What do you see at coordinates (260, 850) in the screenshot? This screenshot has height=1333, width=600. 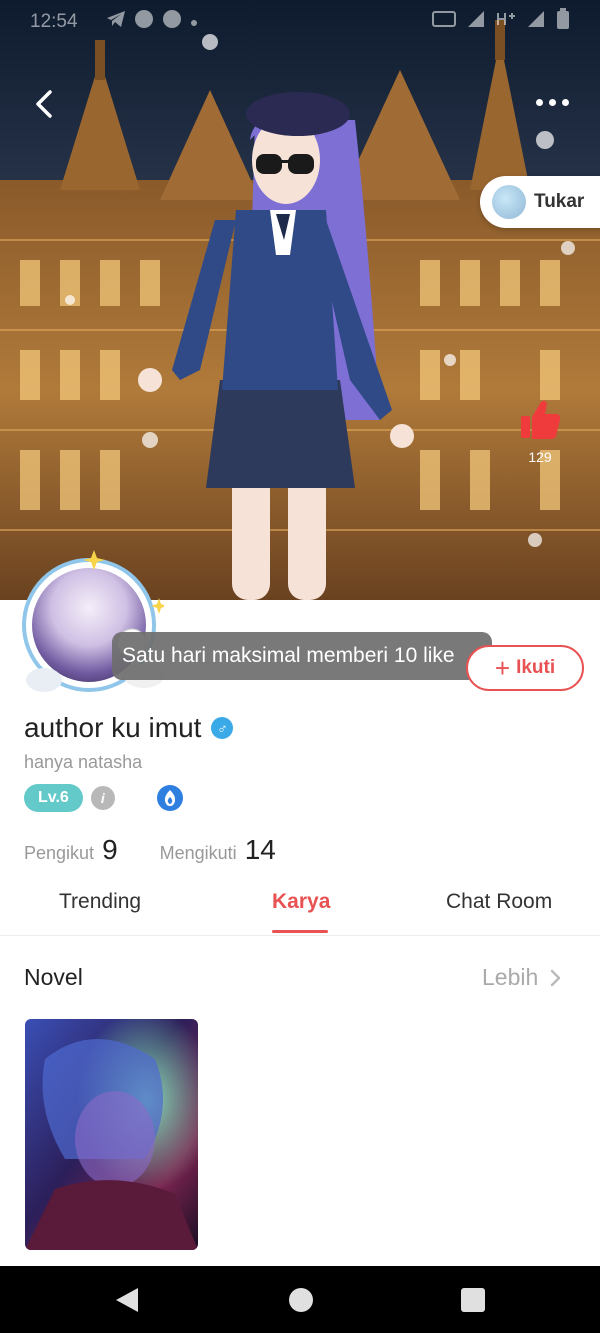 I see `following-count: 14` at bounding box center [260, 850].